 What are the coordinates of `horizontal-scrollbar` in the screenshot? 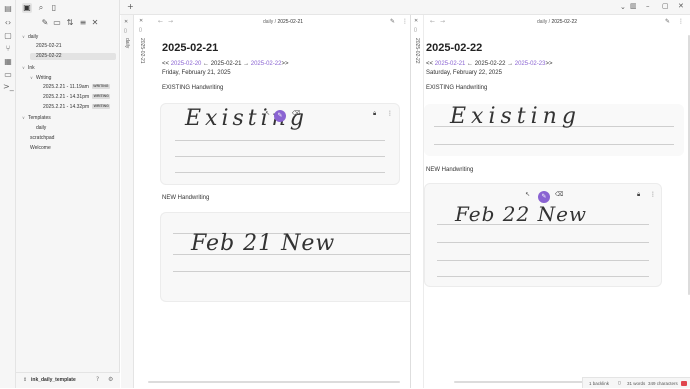 It's located at (274, 382).